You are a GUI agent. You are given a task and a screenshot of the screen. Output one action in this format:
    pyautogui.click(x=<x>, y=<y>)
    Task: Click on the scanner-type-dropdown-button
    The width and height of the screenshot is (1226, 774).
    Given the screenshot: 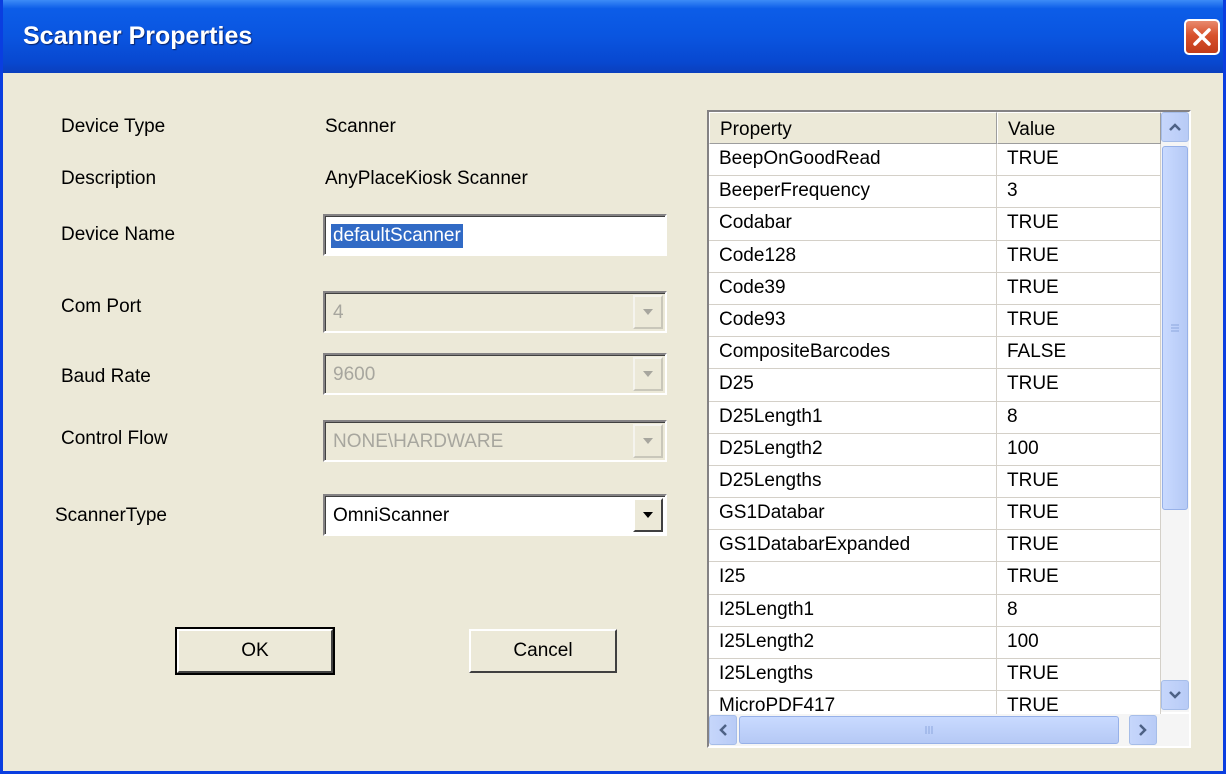 What is the action you would take?
    pyautogui.click(x=648, y=515)
    